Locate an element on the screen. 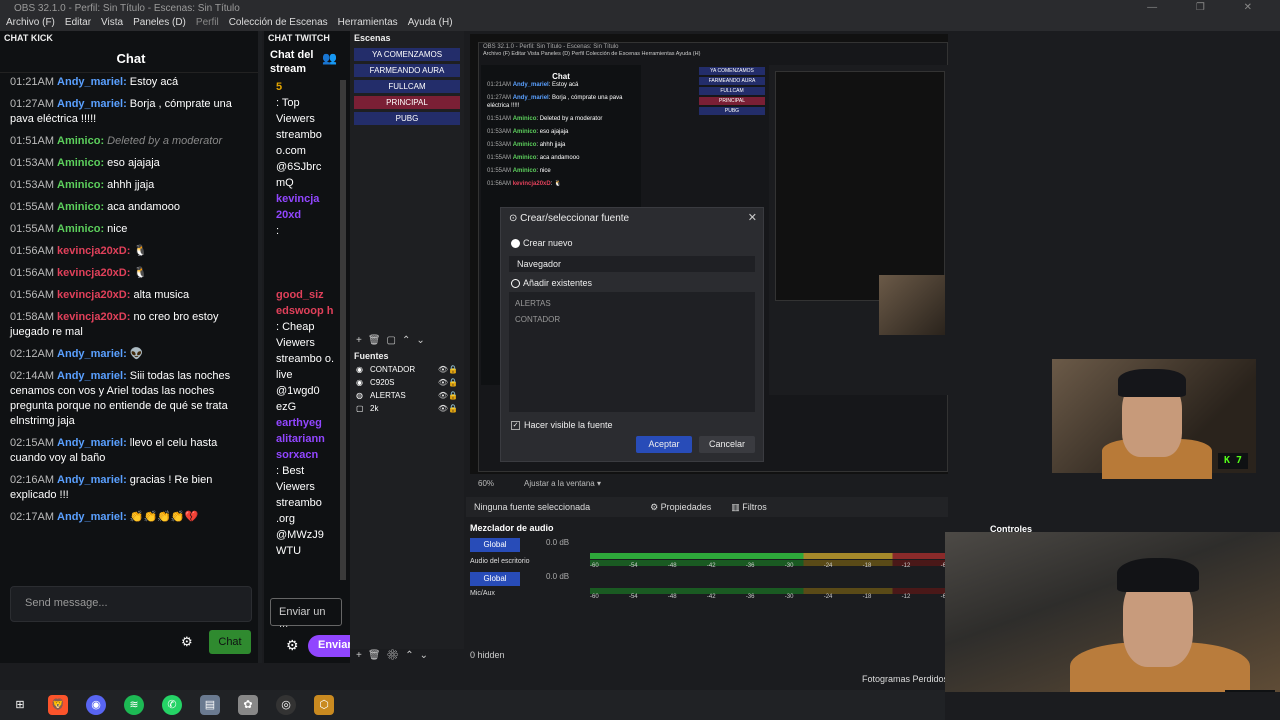 The width and height of the screenshot is (1280, 720). properties-button: ⚙ Propiedades is located at coordinates (680, 507).